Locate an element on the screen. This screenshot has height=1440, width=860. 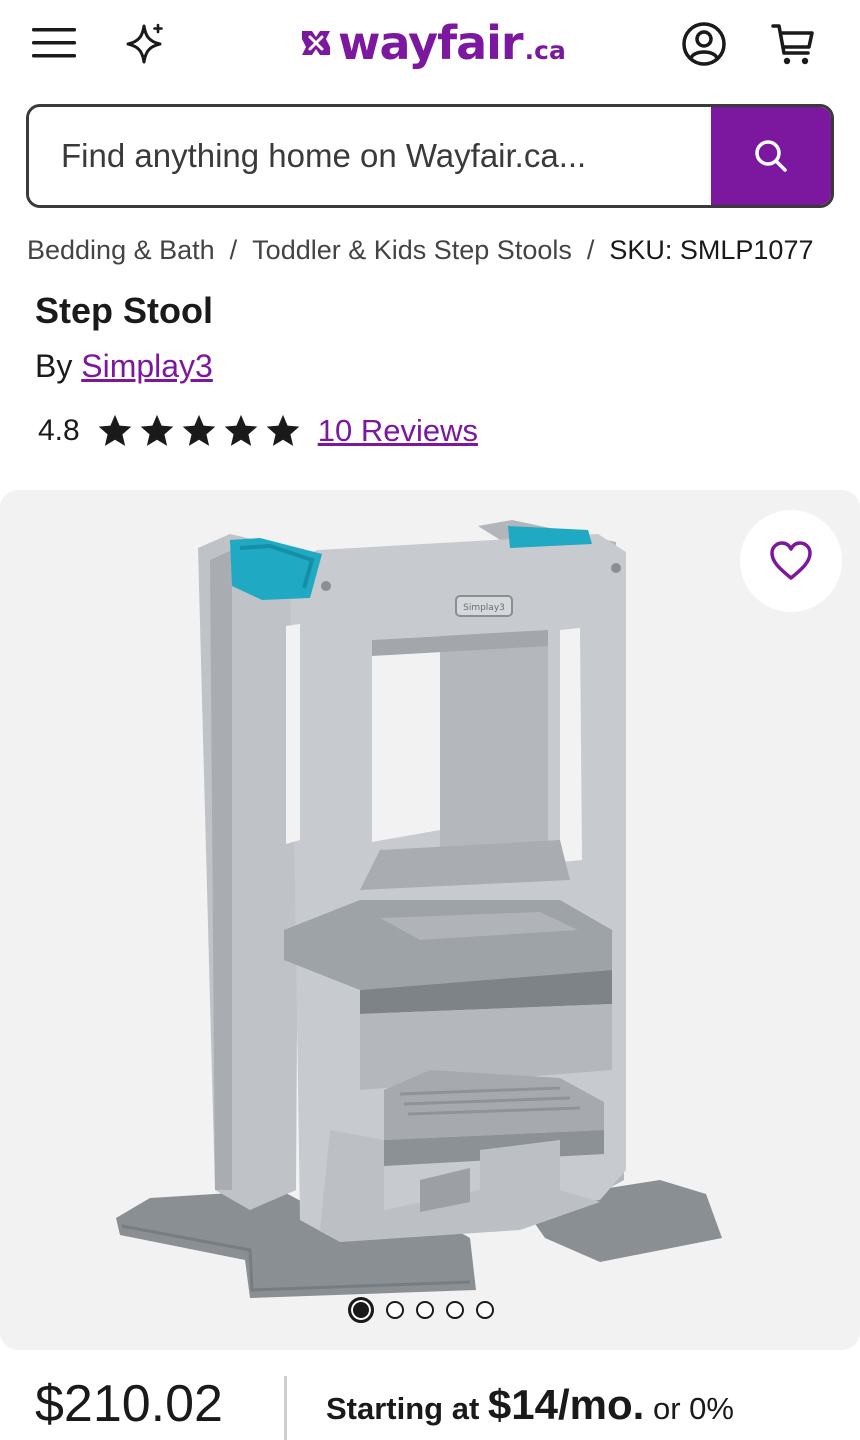
favorite-button is located at coordinates (791, 561).